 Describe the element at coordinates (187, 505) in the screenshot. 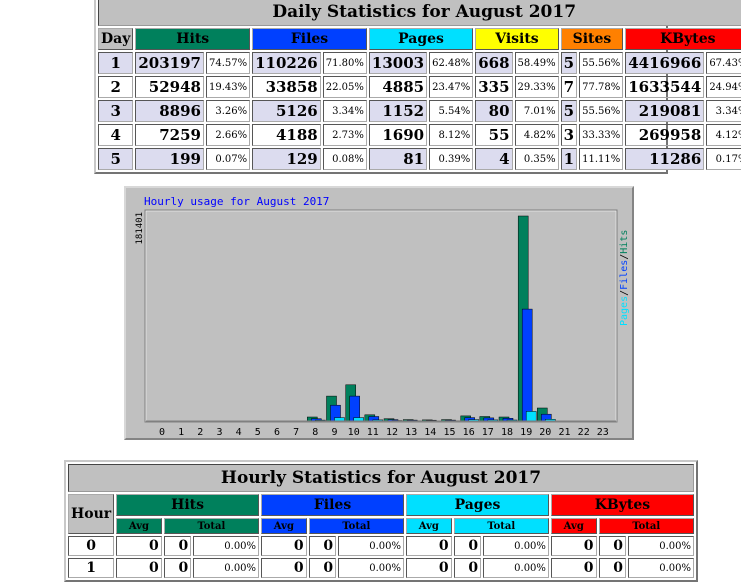

I see `col-header-hourly-hits: Hits` at that location.